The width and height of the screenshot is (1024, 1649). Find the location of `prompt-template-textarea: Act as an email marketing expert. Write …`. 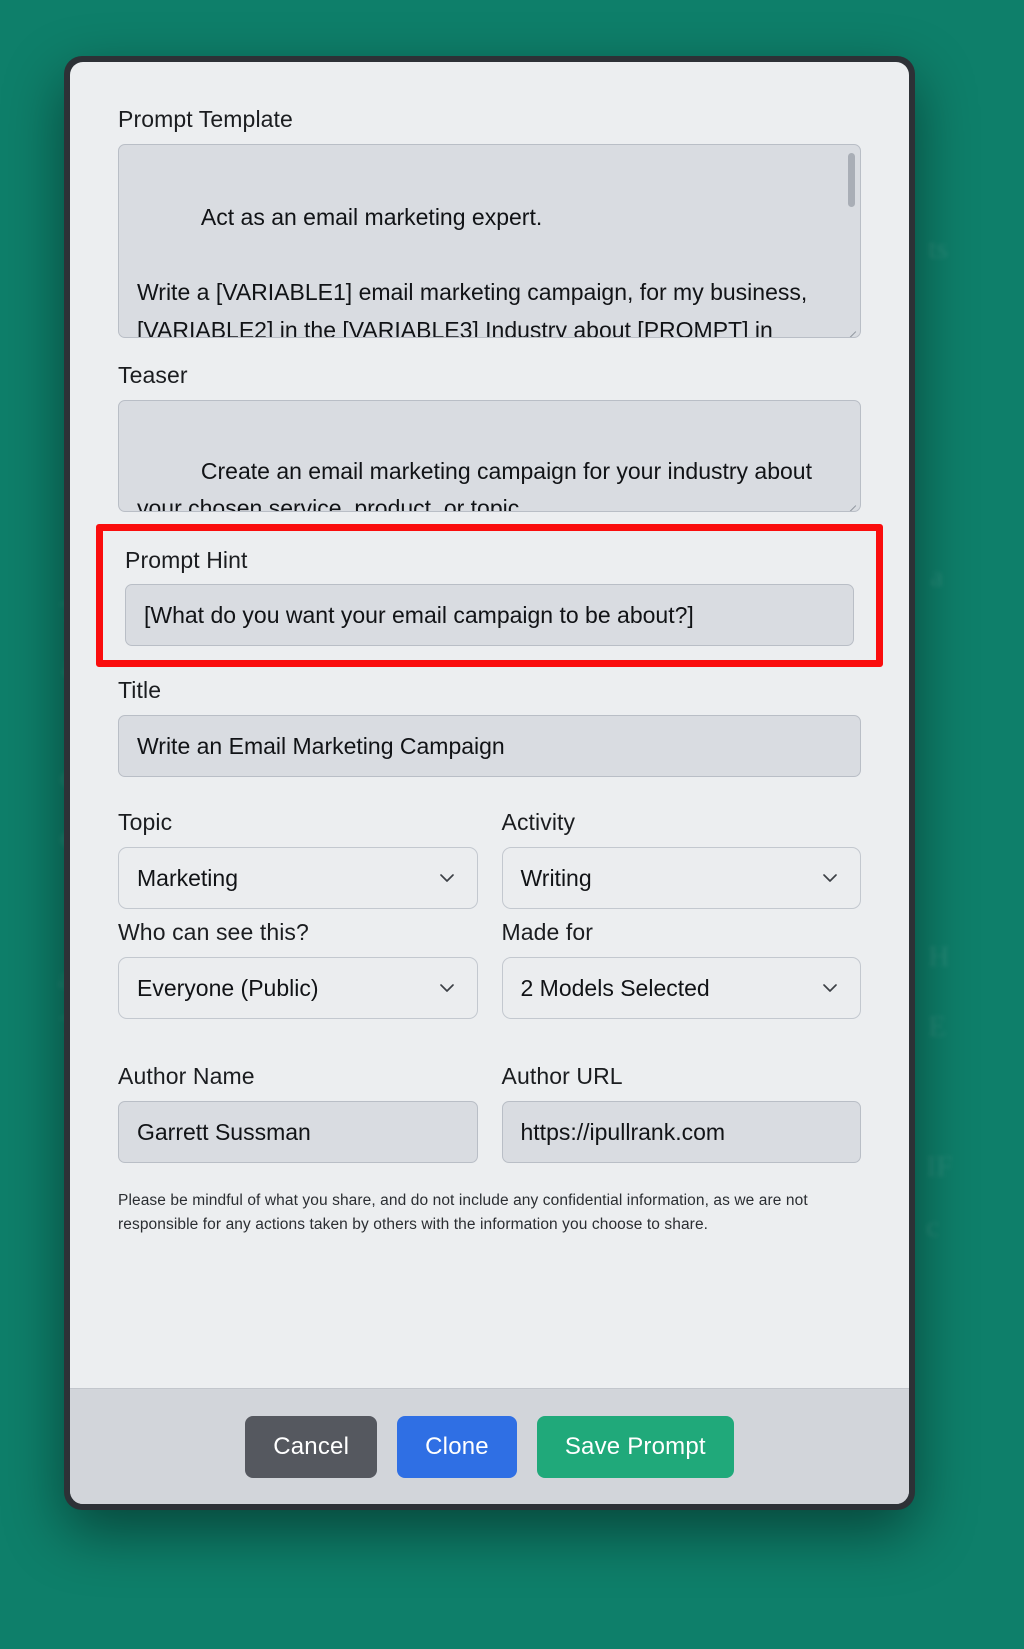

prompt-template-textarea: Act as an email marketing expert. Write … is located at coordinates (489, 241).